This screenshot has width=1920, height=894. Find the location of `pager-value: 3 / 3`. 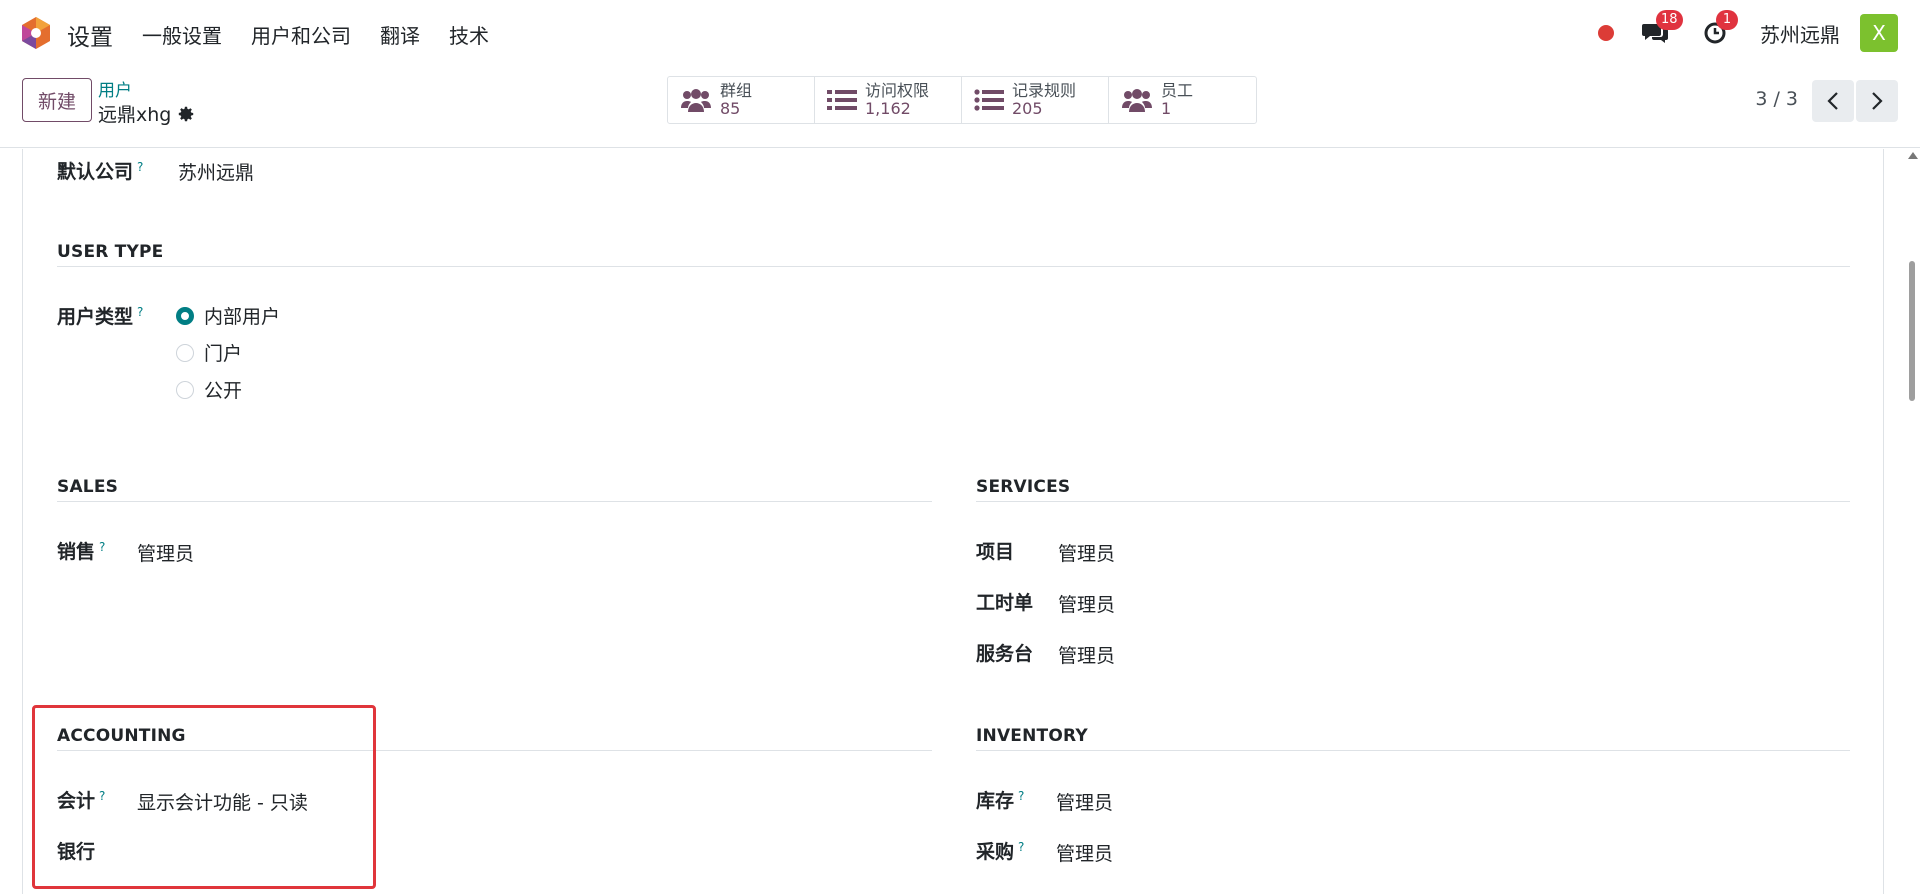

pager-value: 3 / 3 is located at coordinates (1776, 99).